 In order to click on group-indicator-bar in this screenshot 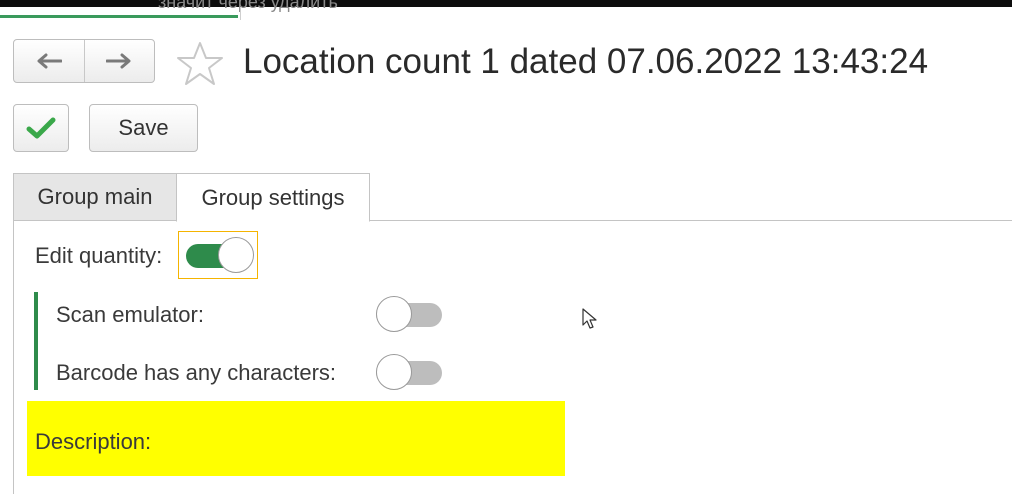, I will do `click(36, 341)`.